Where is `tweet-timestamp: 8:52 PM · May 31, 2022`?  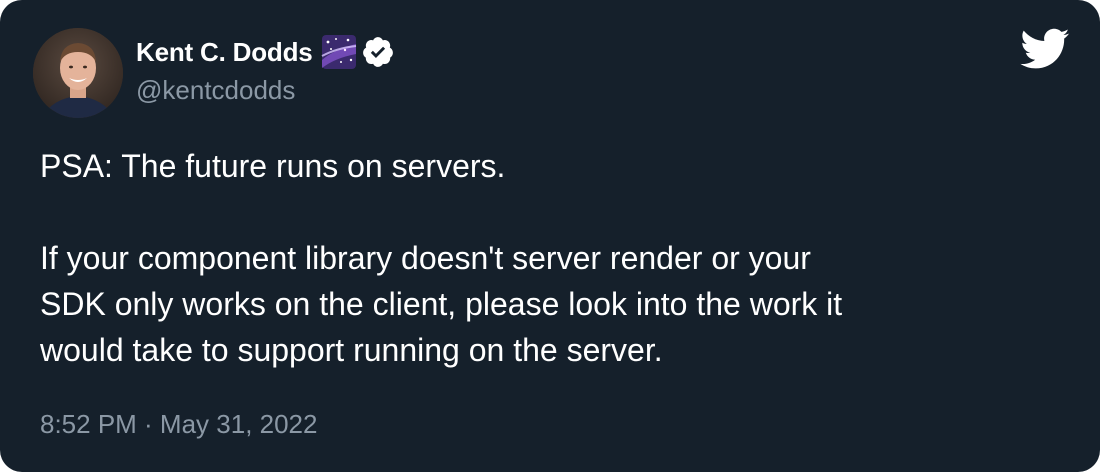
tweet-timestamp: 8:52 PM · May 31, 2022 is located at coordinates (178, 424).